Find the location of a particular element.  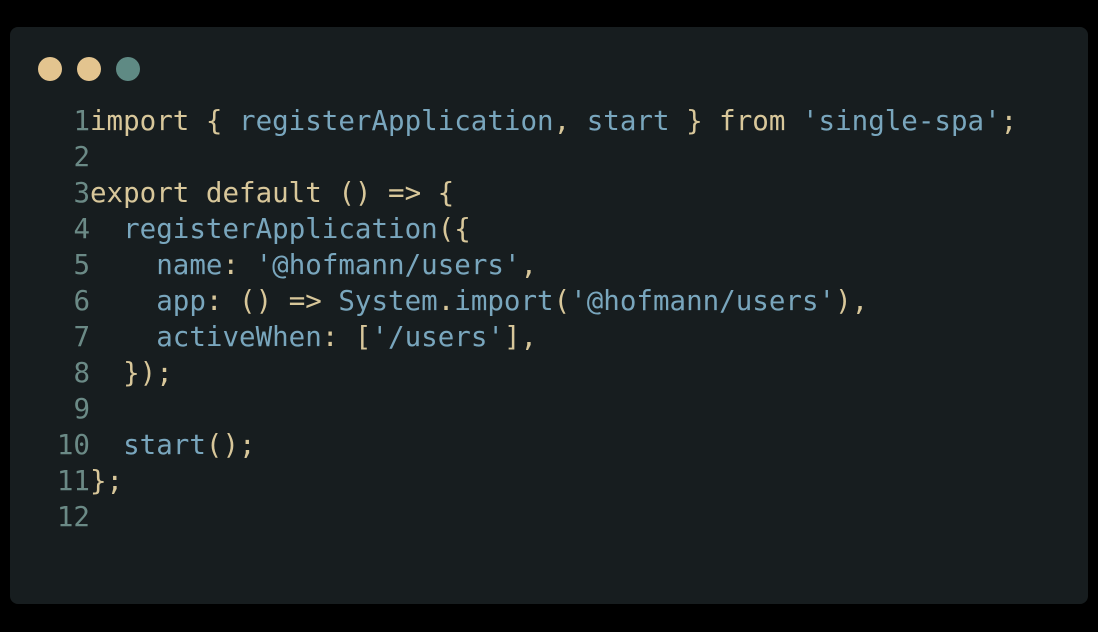

code-token: ], is located at coordinates (520, 337).